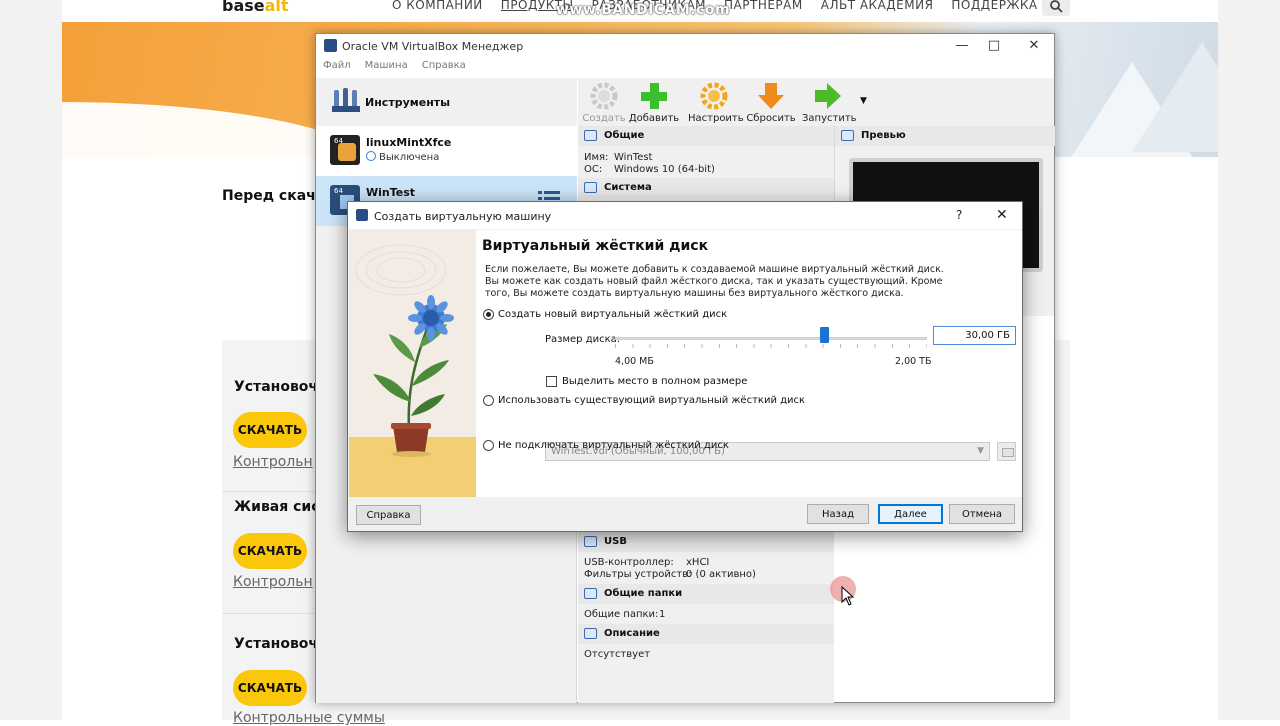 The width and height of the screenshot is (1280, 726). Describe the element at coordinates (654, 118) in the screenshot. I see `add-label: Добавить` at that location.